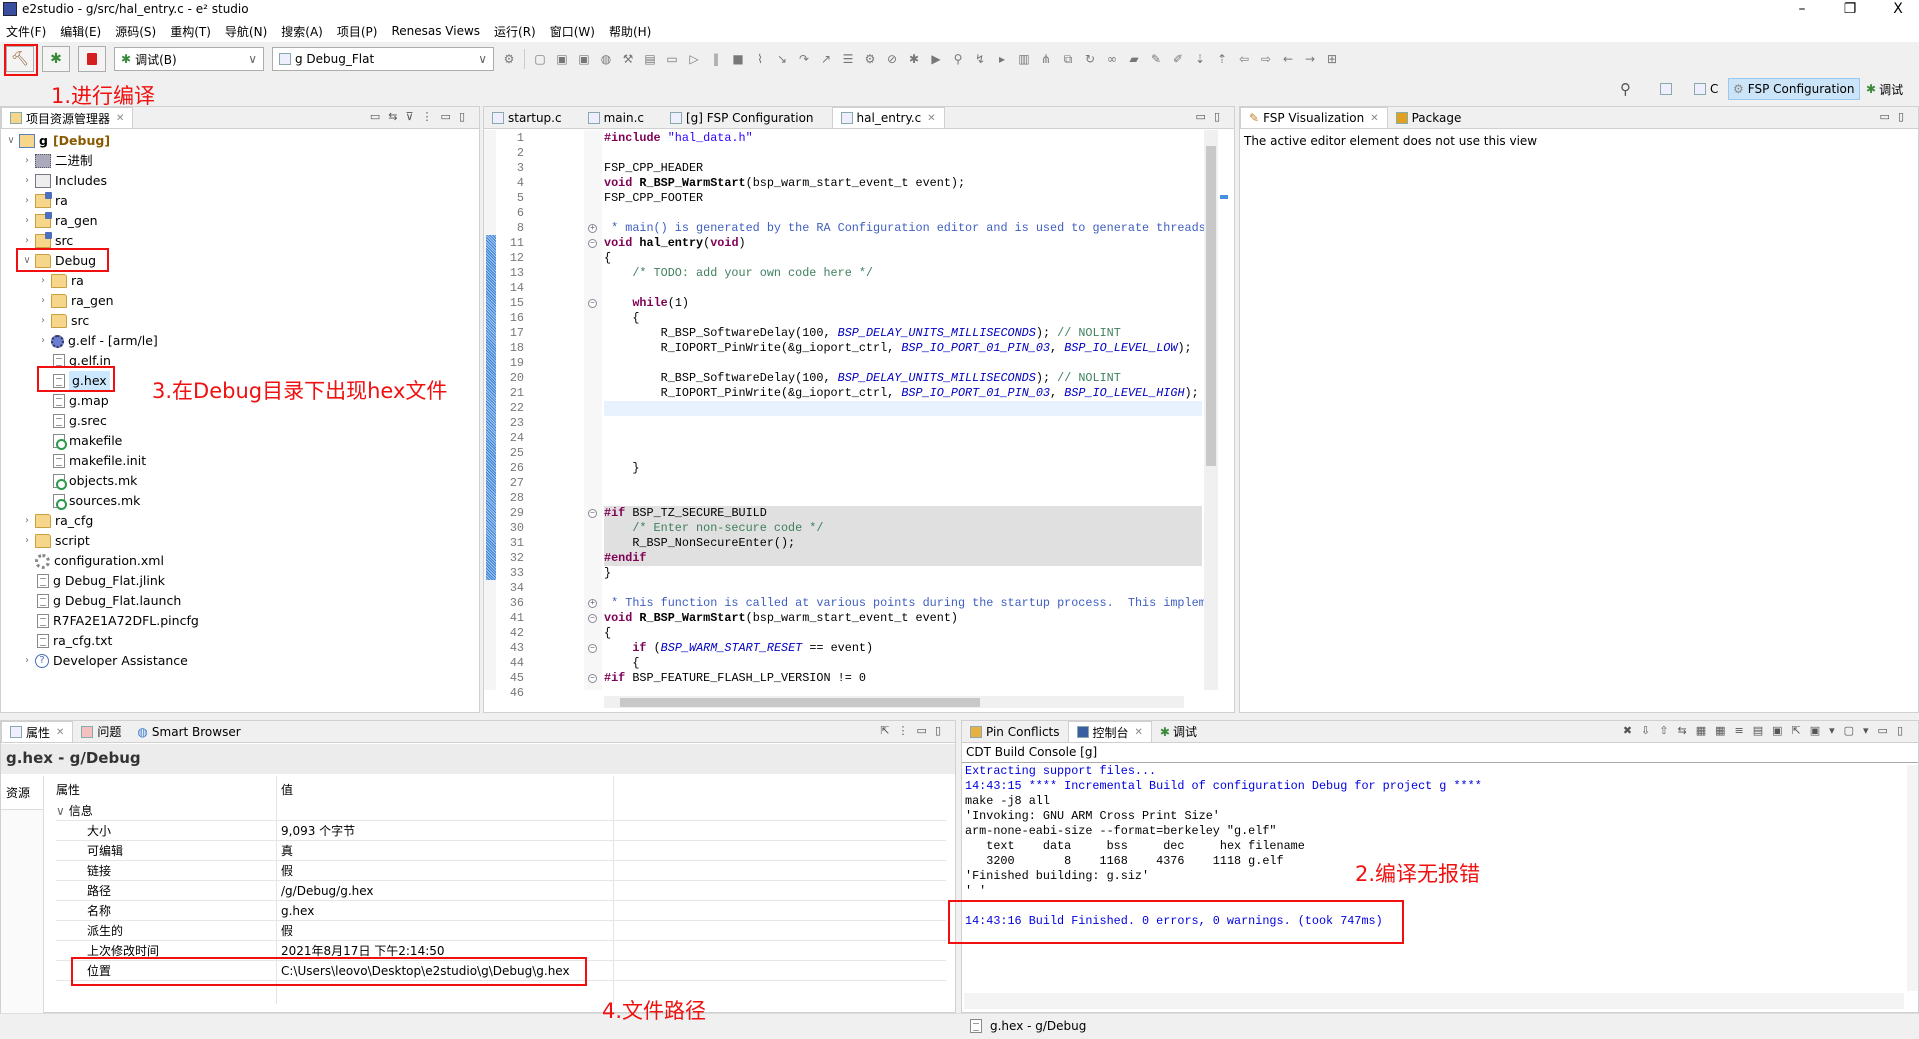 The height and width of the screenshot is (1039, 1919). What do you see at coordinates (72, 421) in the screenshot?
I see `tree-item: g.srec` at bounding box center [72, 421].